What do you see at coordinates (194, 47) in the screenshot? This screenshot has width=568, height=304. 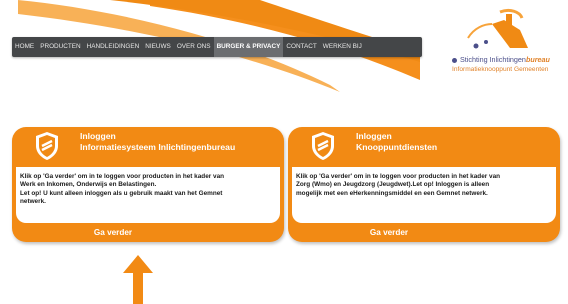 I see `nav-over-ons: OVER ONS` at bounding box center [194, 47].